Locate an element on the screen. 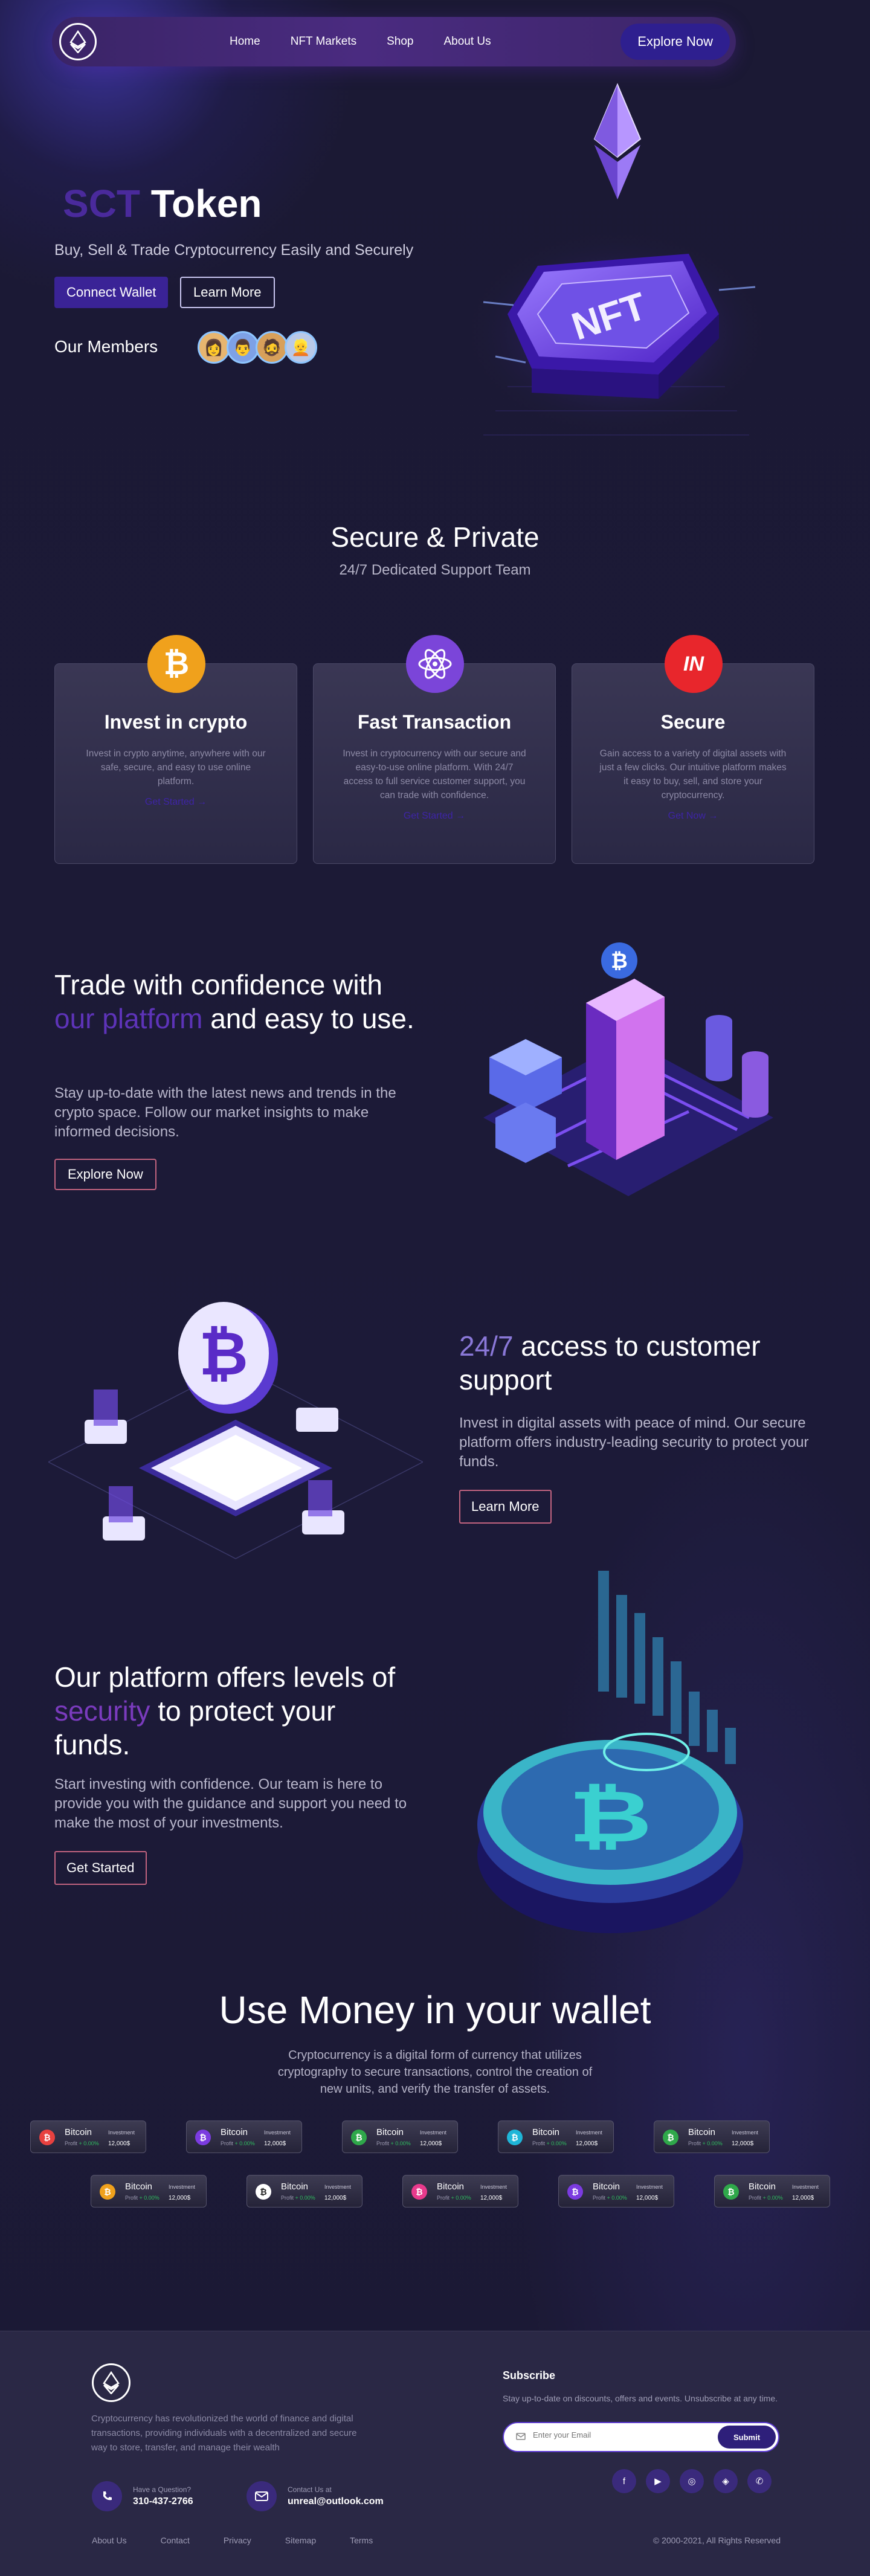 Image resolution: width=870 pixels, height=2576 pixels. hero-title-accent: SCT is located at coordinates (101, 203).